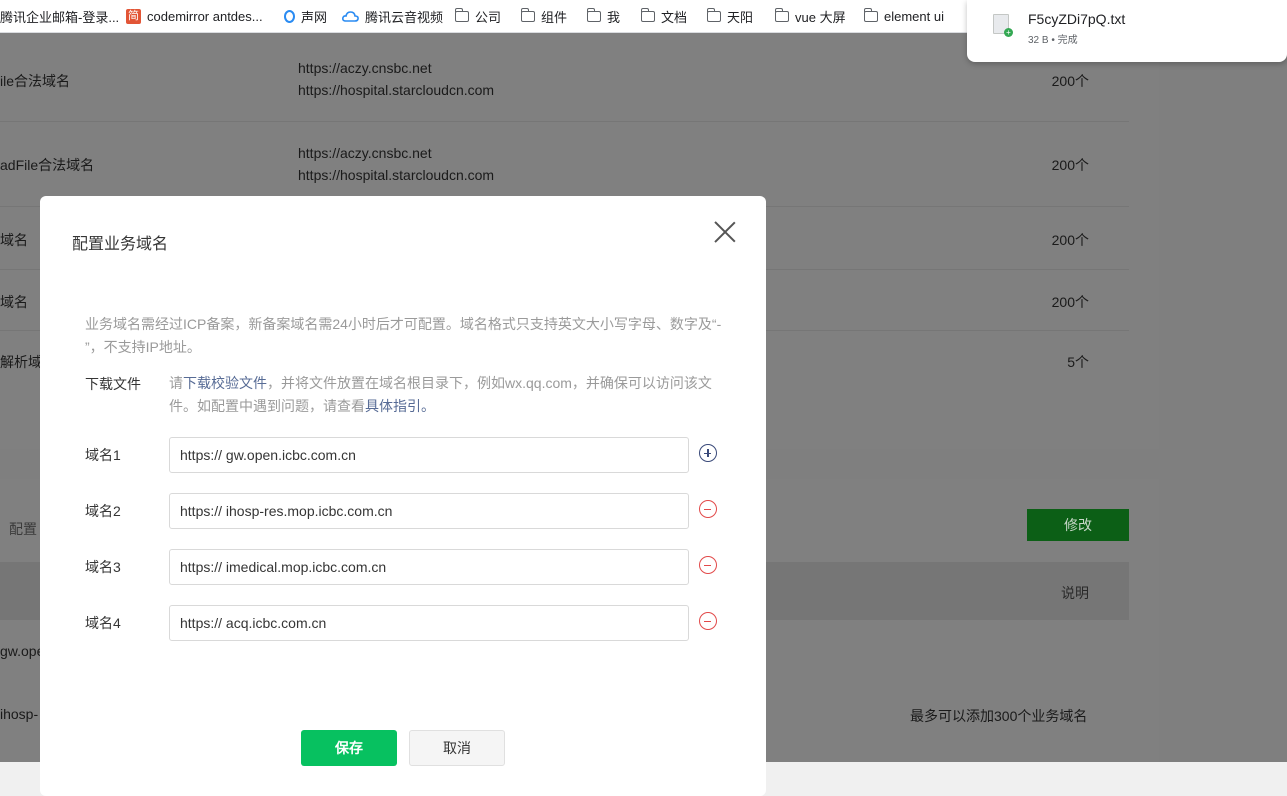 The height and width of the screenshot is (796, 1287). Describe the element at coordinates (19, 714) in the screenshot. I see `table-cell-domain: ihosp-` at that location.